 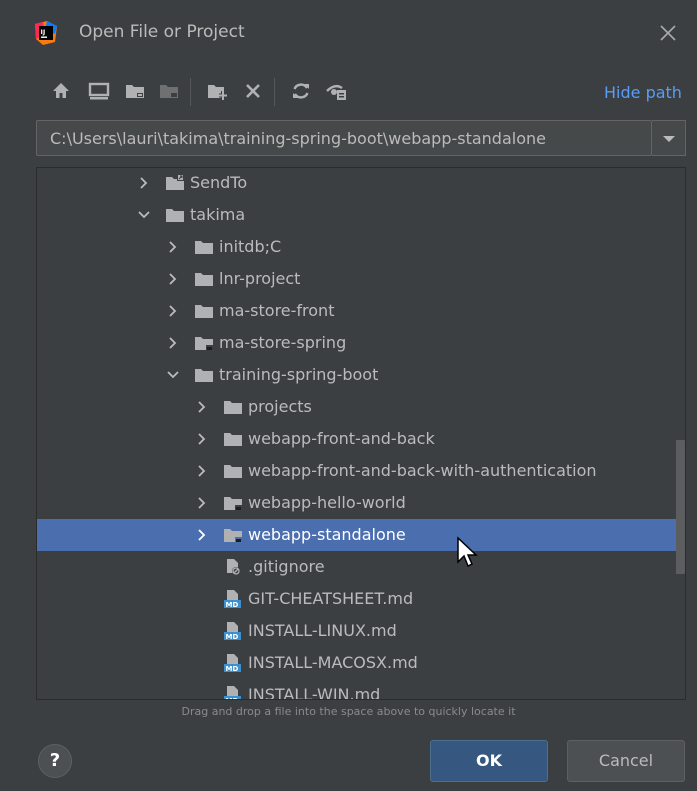 What do you see at coordinates (361, 215) in the screenshot?
I see `tree-row: takima` at bounding box center [361, 215].